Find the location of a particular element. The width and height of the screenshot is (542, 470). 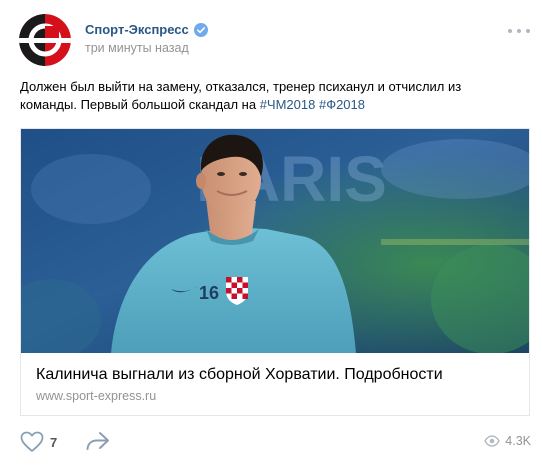

author-name-label: Спорт-Экспресс is located at coordinates (137, 29).